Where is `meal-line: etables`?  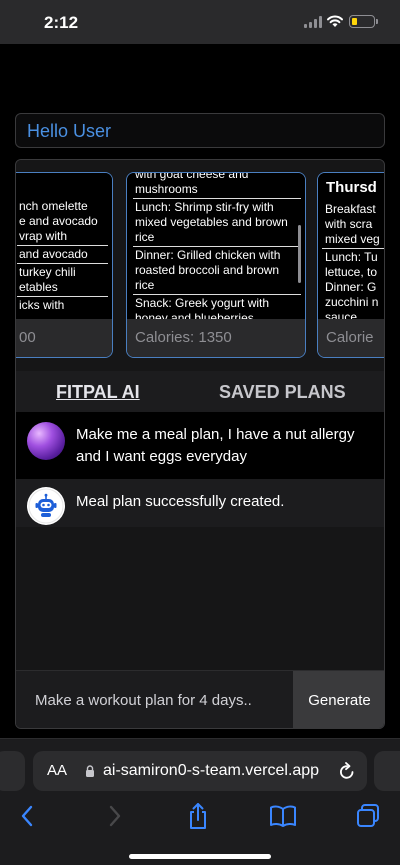 meal-line: etables is located at coordinates (38, 287).